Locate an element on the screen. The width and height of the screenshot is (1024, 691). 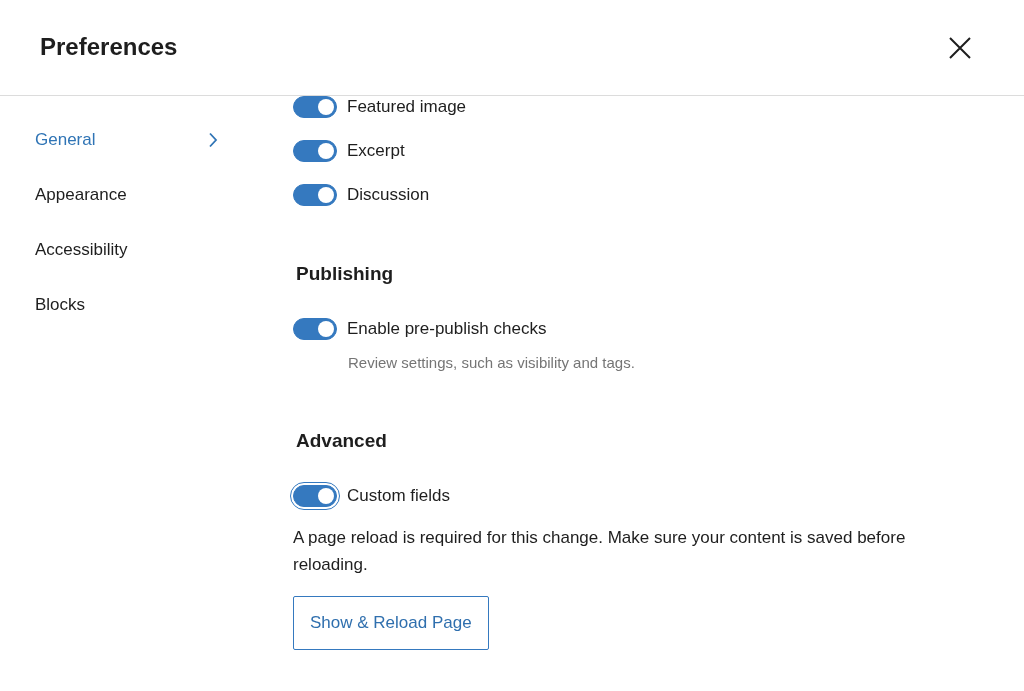
sidebar-item: General is located at coordinates (126, 139).